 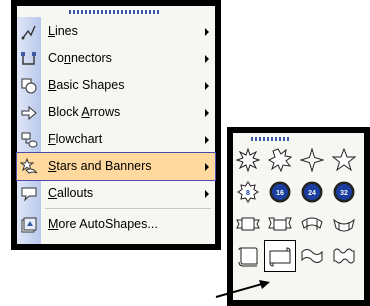 I want to click on curved-up-ribbon-shape-button, so click(x=312, y=224).